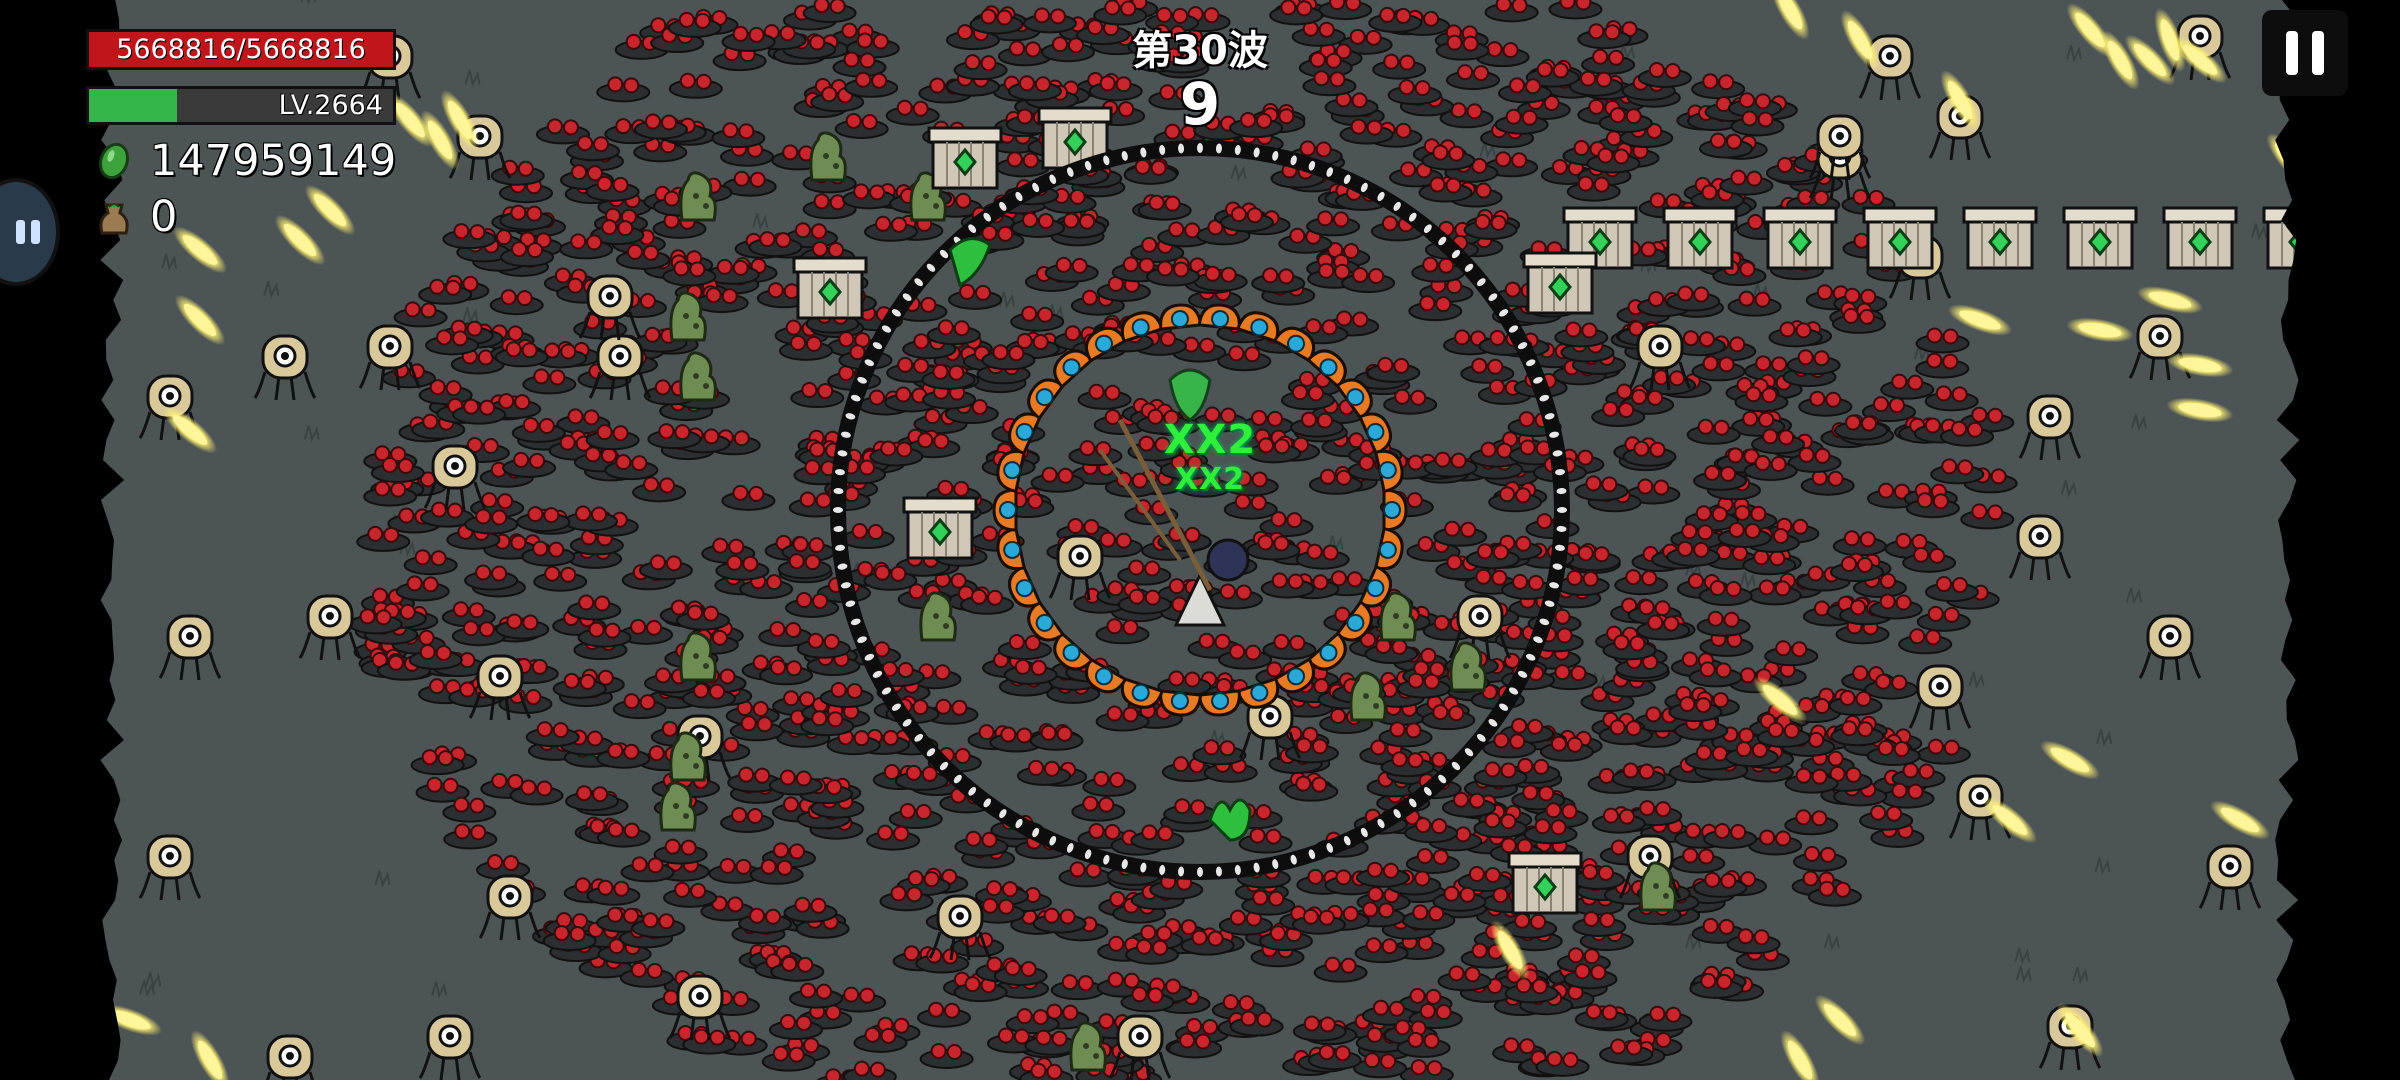  I want to click on health-value: 5668816/5668816, so click(241, 49).